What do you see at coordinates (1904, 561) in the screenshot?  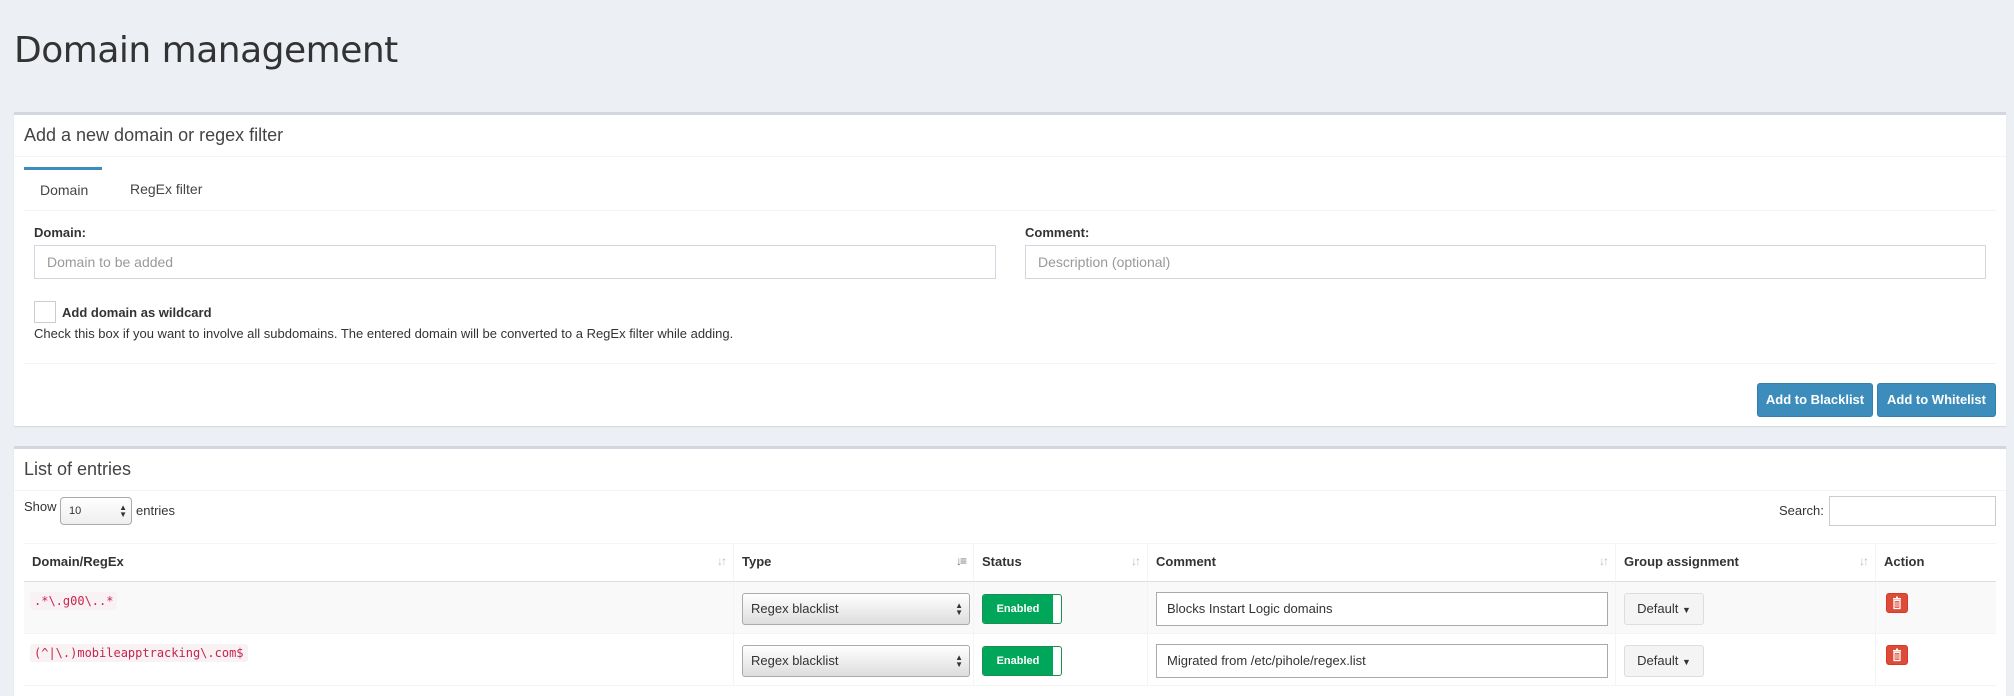 I see `column-action-label: Action` at bounding box center [1904, 561].